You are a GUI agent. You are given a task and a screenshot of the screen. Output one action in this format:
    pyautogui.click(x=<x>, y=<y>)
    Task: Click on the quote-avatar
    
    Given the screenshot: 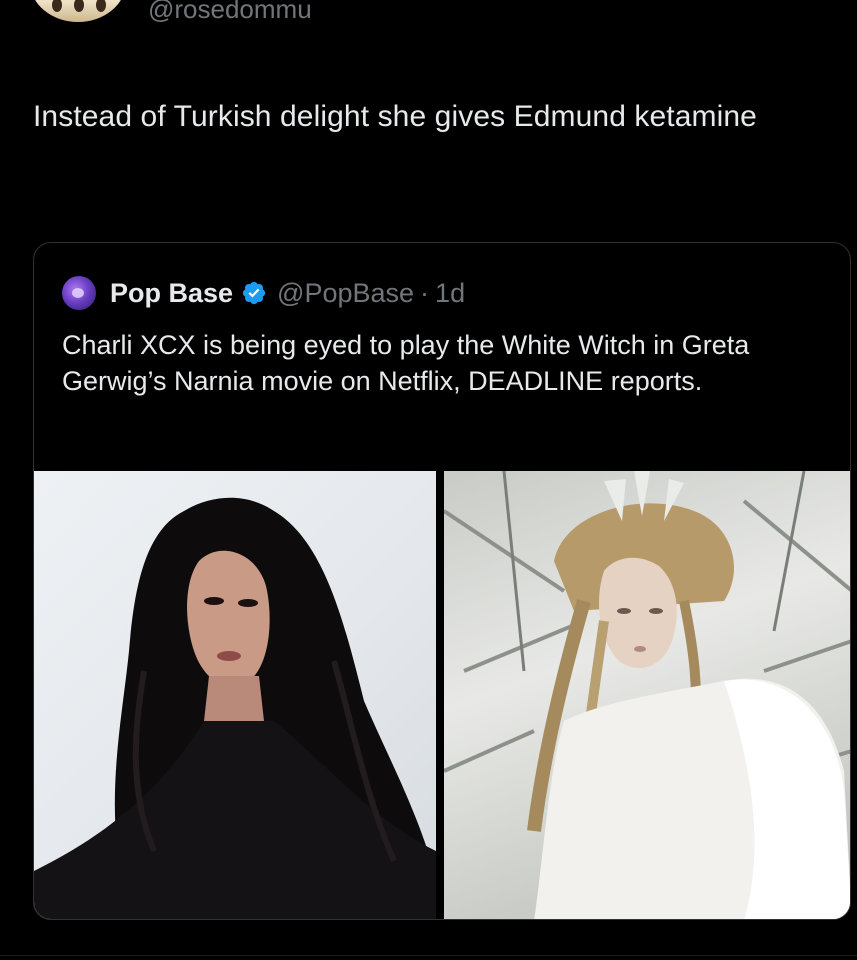 What is the action you would take?
    pyautogui.click(x=79, y=293)
    